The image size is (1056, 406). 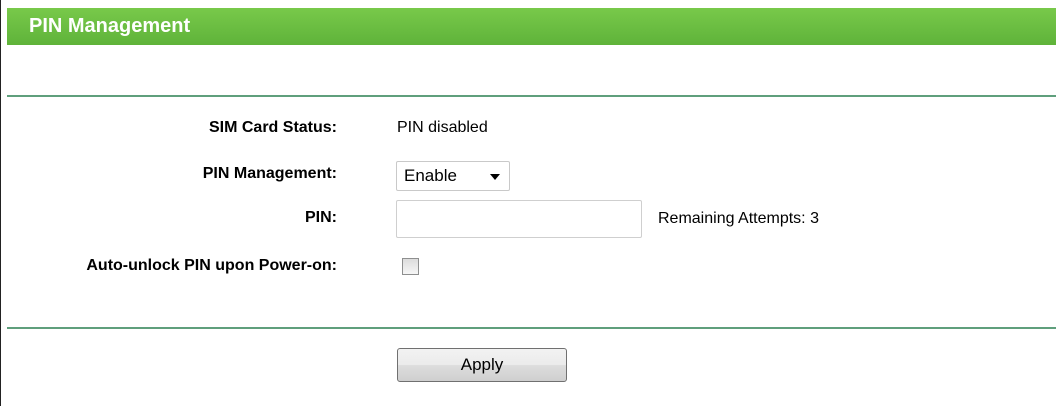 I want to click on chevron-down-icon, so click(x=495, y=177).